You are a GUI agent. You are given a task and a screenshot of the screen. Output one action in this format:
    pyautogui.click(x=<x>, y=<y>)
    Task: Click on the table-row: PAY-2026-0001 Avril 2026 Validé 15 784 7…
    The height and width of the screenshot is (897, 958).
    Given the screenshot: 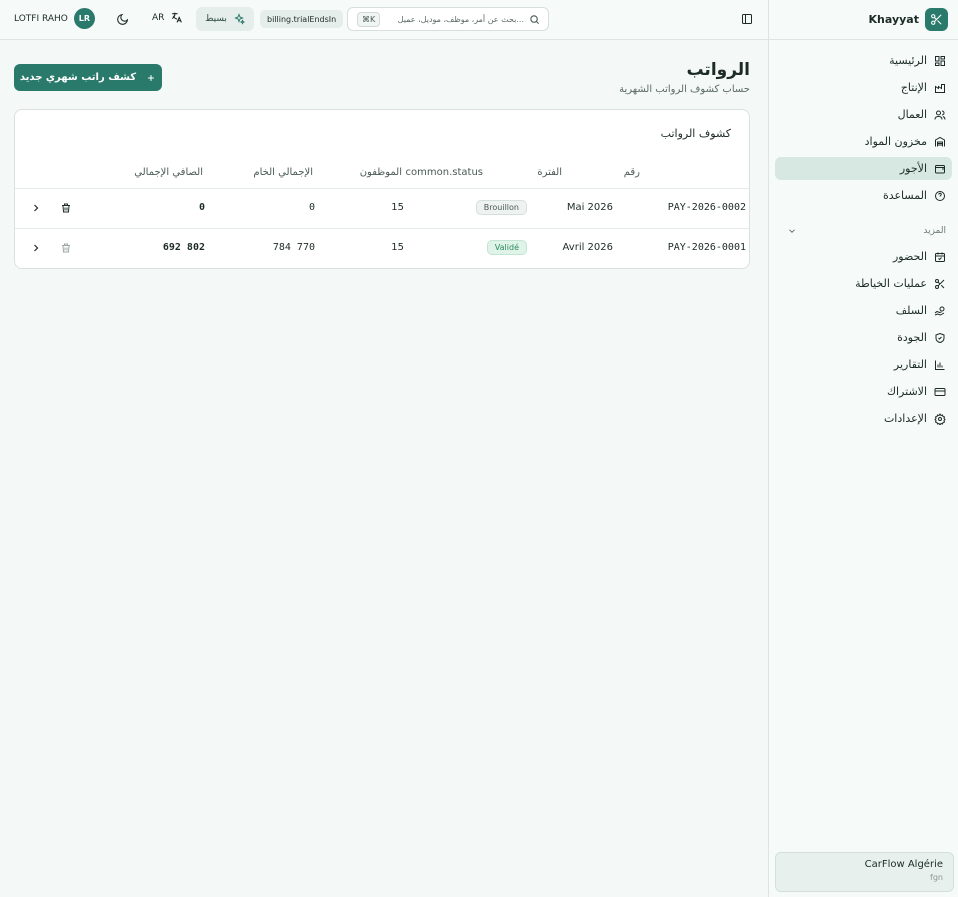 What is the action you would take?
    pyautogui.click(x=382, y=248)
    